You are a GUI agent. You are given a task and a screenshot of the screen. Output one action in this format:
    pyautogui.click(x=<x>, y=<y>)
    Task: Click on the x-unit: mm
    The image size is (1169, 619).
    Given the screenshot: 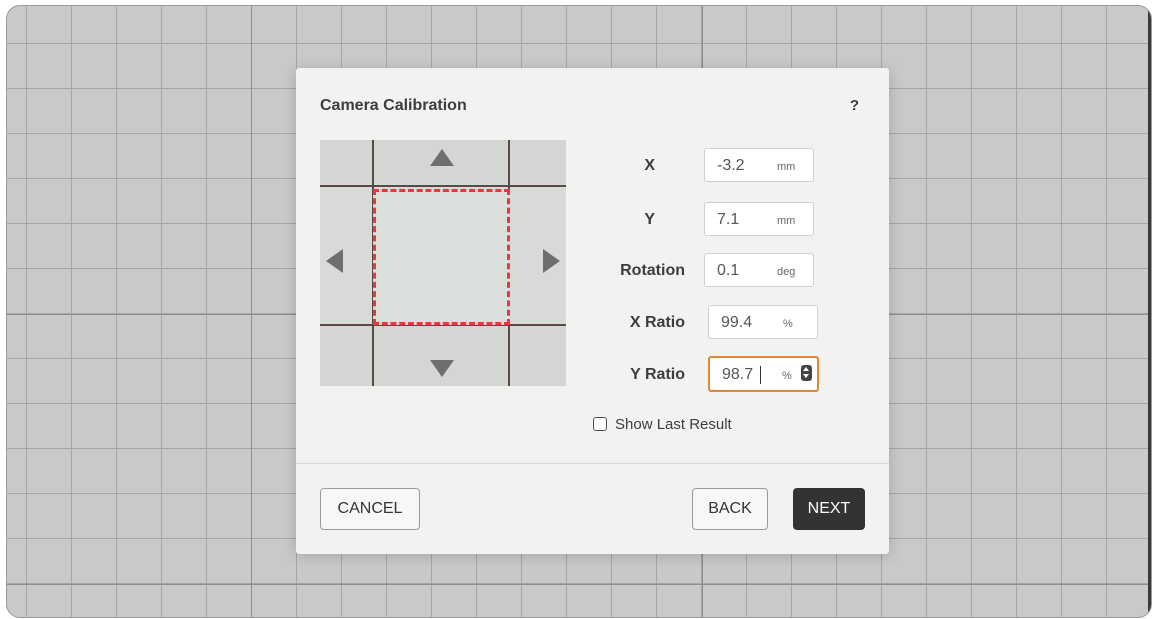 What is the action you would take?
    pyautogui.click(x=786, y=167)
    